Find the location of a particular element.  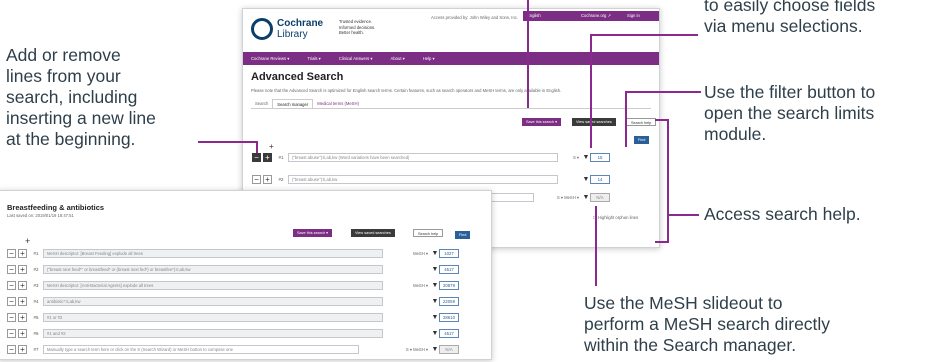

result-count: 15 is located at coordinates (600, 157).